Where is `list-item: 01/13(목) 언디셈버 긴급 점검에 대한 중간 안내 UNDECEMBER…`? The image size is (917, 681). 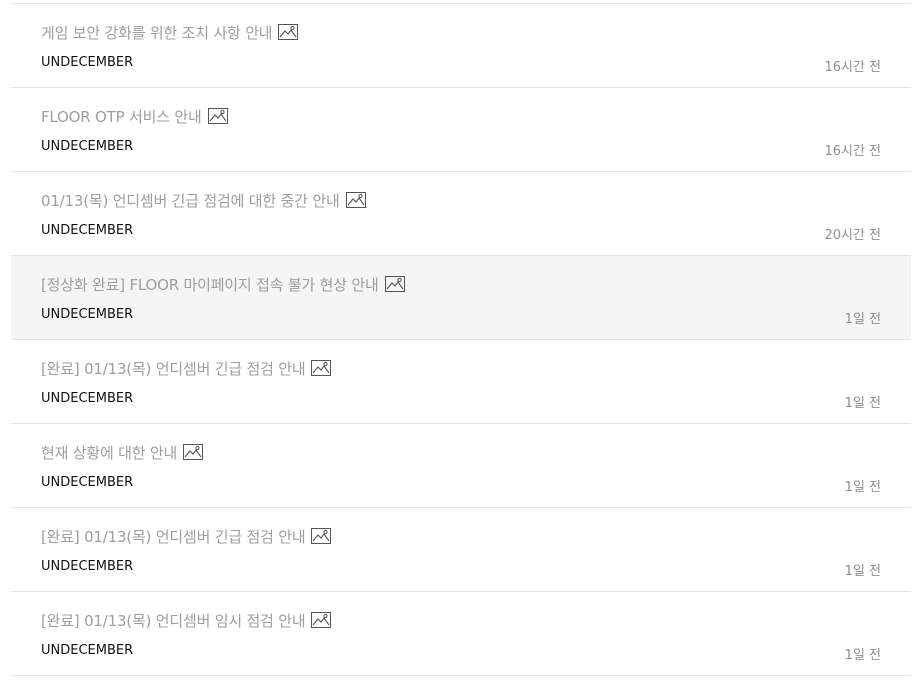
list-item: 01/13(목) 언디셈버 긴급 점검에 대한 중간 안내 UNDECEMBER… is located at coordinates (461, 214).